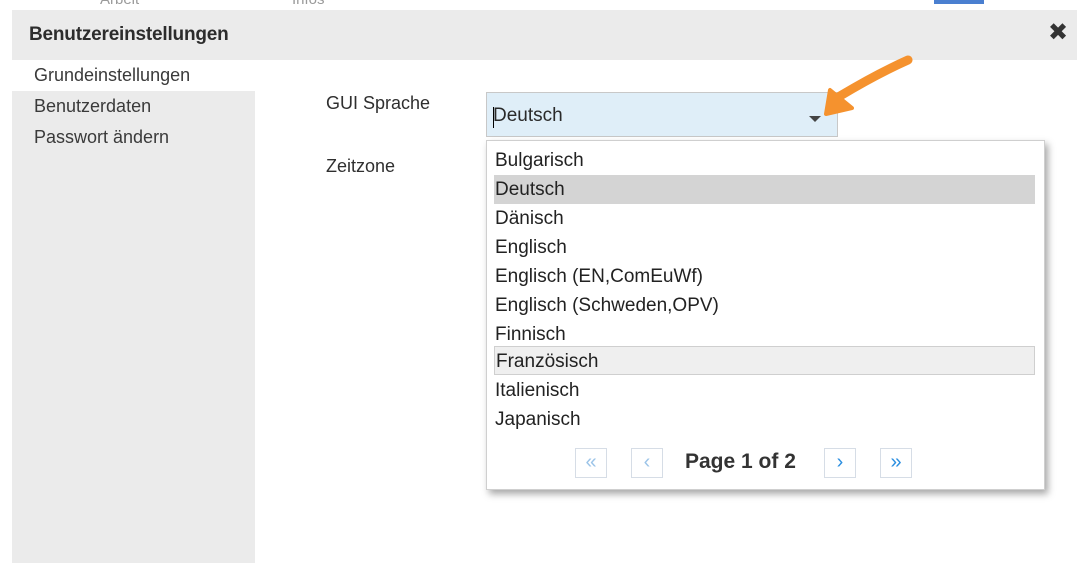  I want to click on list-item: Japanisch, so click(764, 419).